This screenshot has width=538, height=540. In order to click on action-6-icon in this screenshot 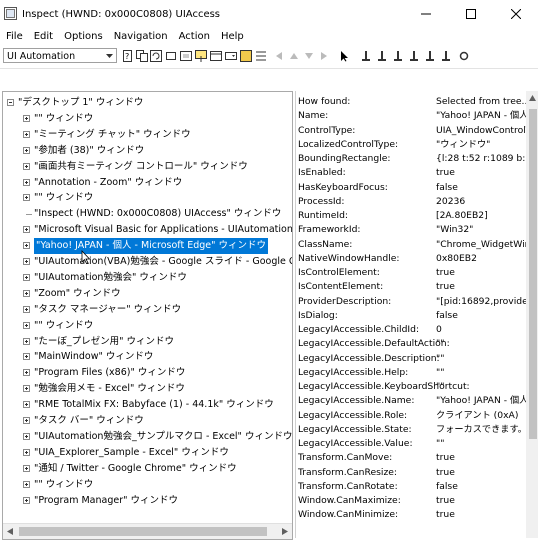, I will do `click(446, 56)`.